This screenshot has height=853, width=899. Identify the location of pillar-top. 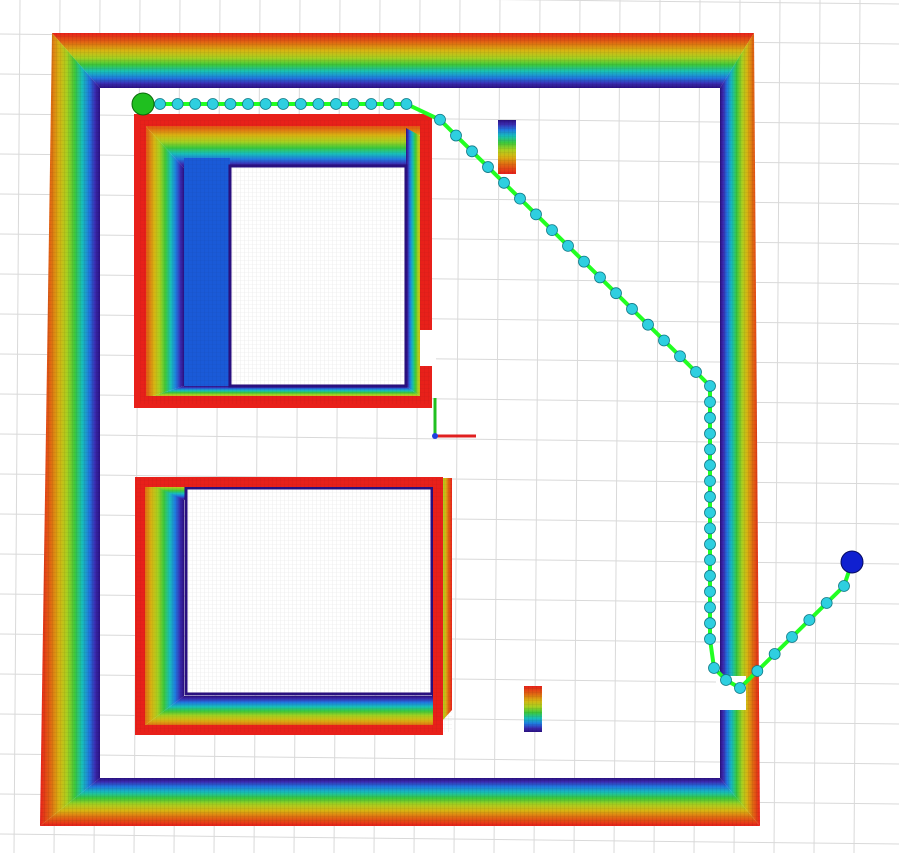
(507, 147).